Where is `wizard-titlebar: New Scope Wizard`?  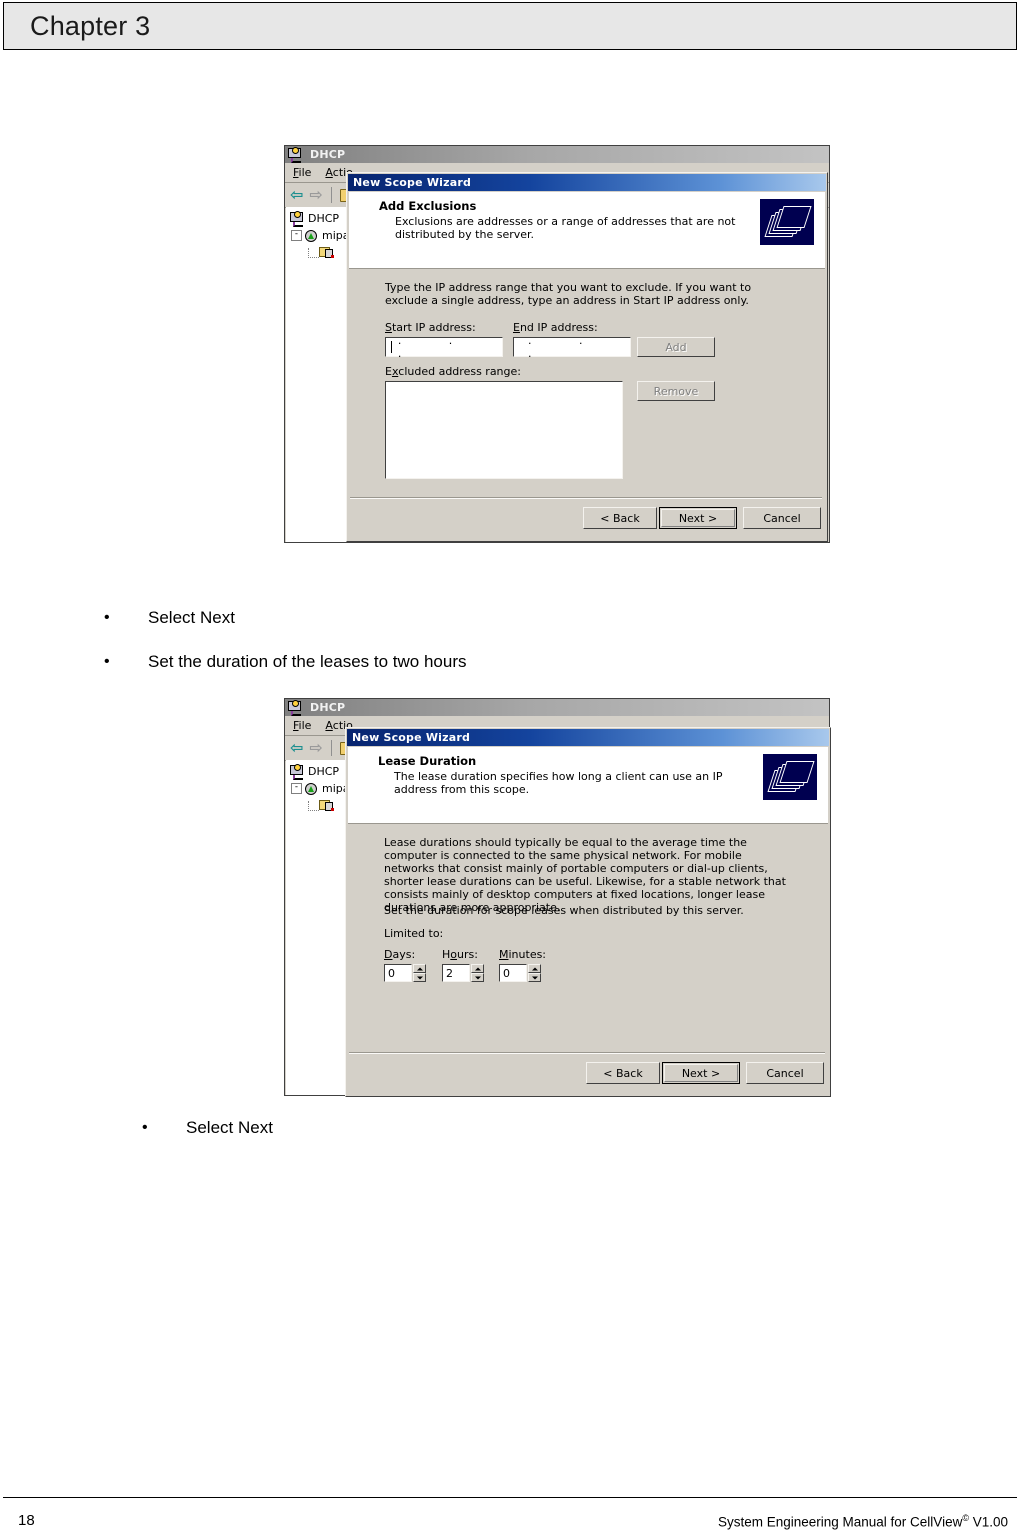 wizard-titlebar: New Scope Wizard is located at coordinates (588, 737).